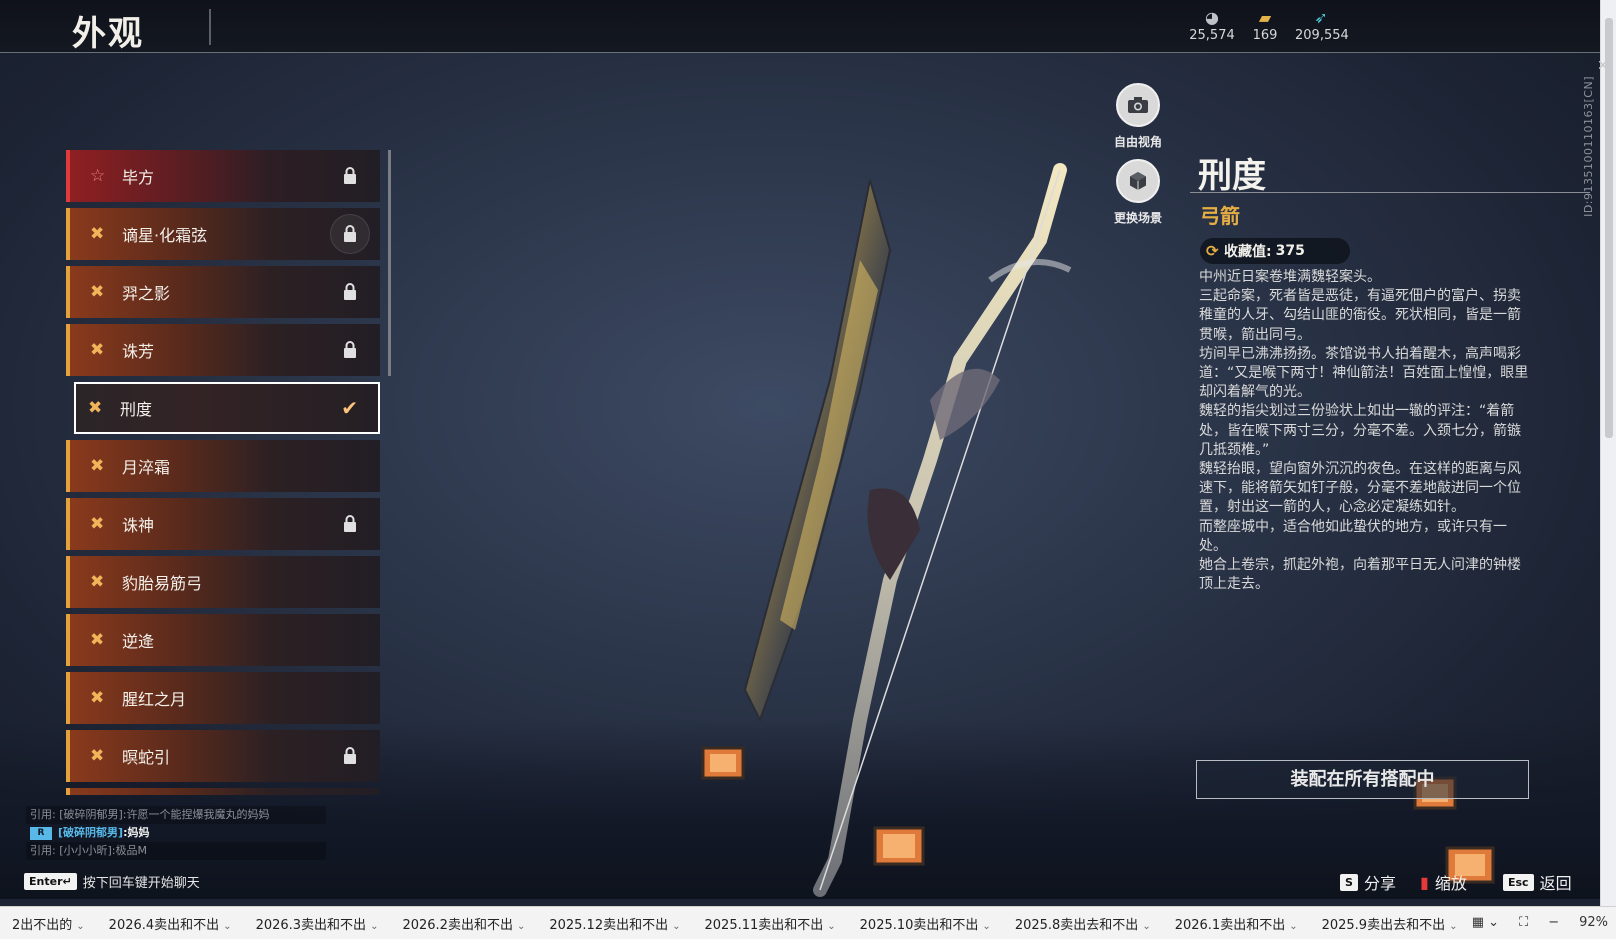 This screenshot has height=939, width=1616. Describe the element at coordinates (223, 640) in the screenshot. I see `list-item: ✖ 逆逄` at that location.